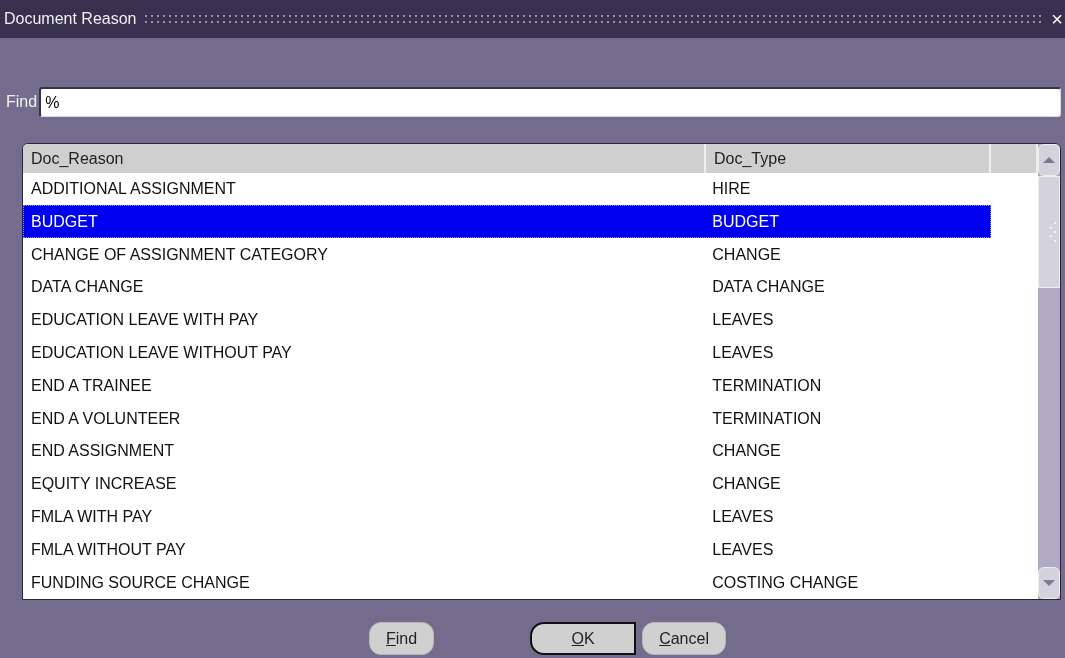  I want to click on scroll-down-button, so click(1049, 583).